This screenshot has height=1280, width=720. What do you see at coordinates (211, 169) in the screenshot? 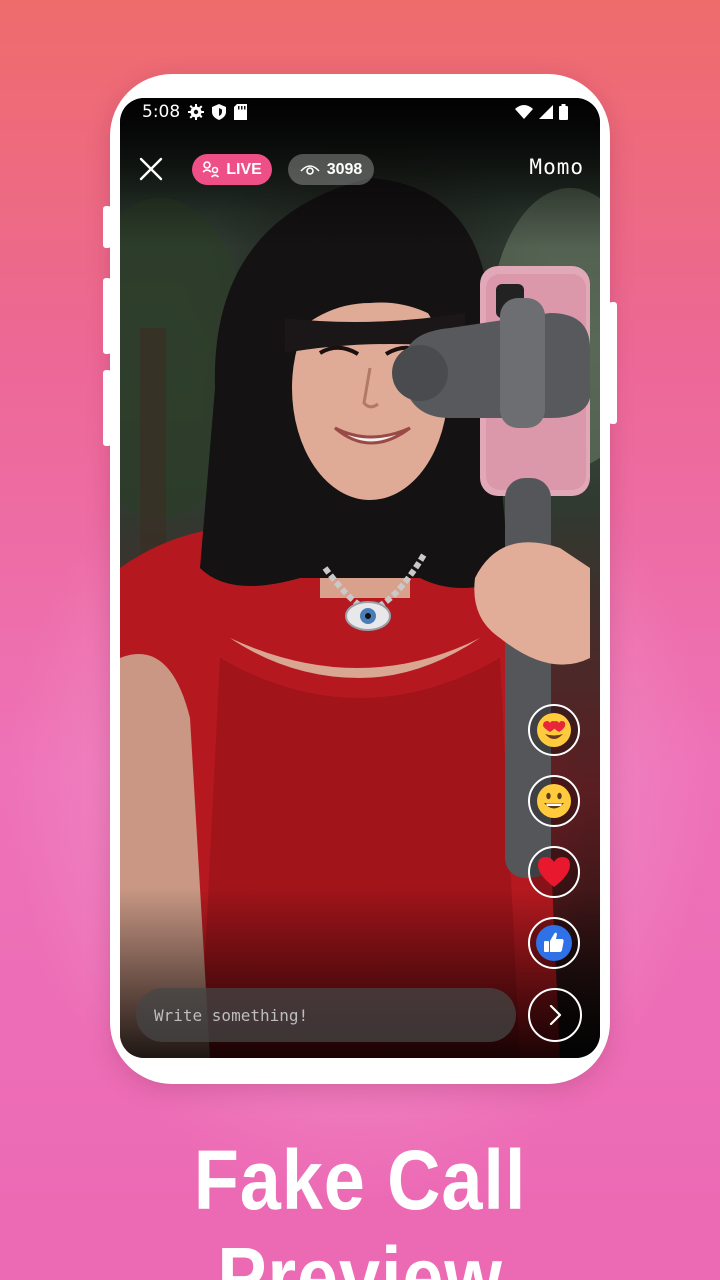
I see `live-stream-icon` at bounding box center [211, 169].